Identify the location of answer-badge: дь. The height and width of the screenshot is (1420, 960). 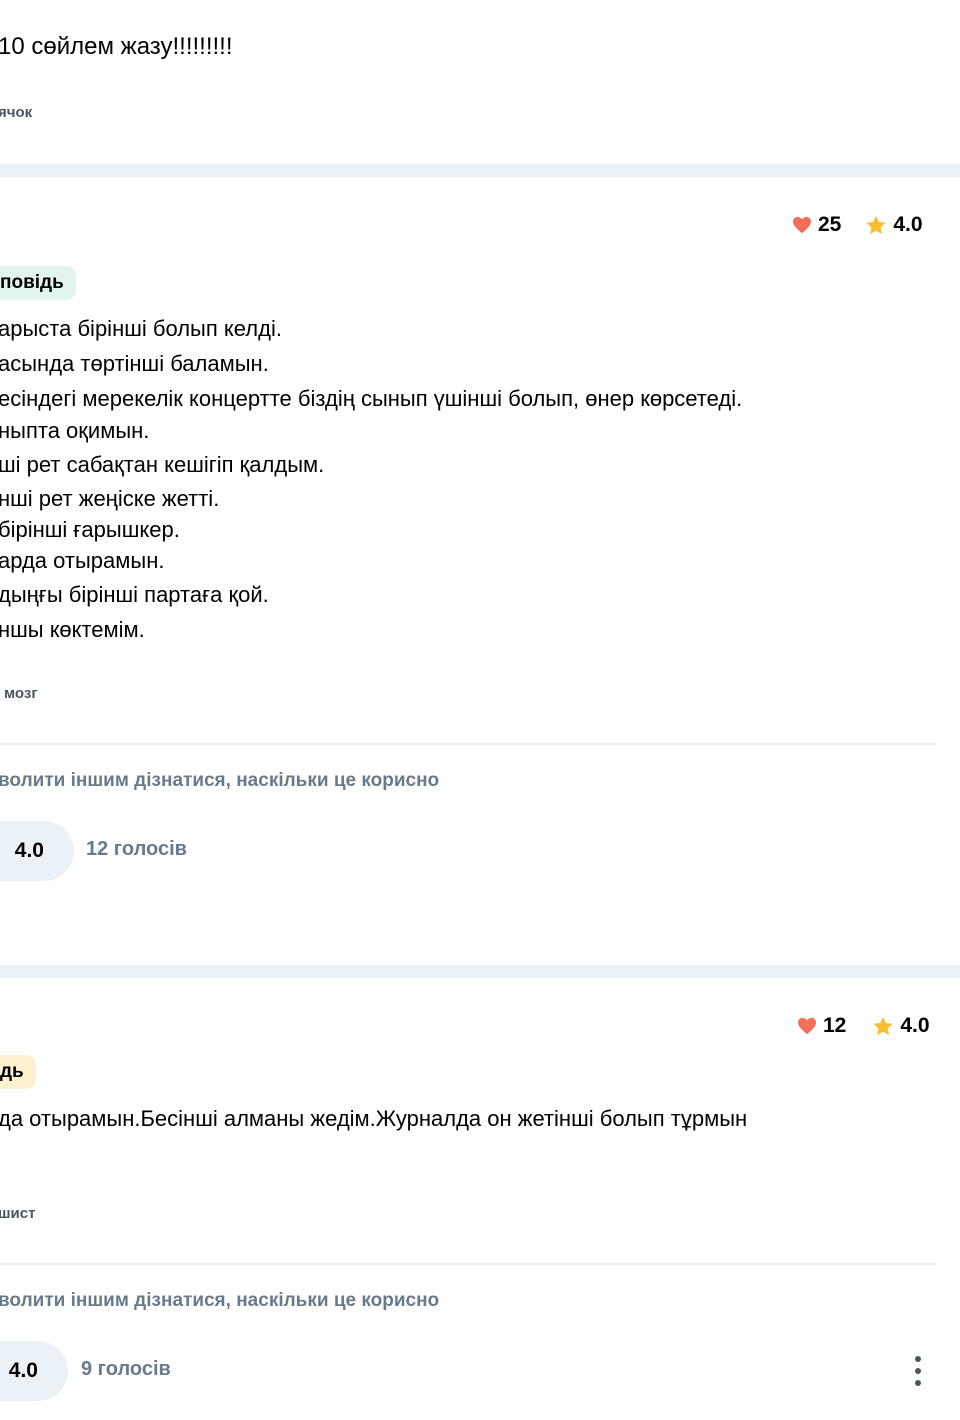
(18, 1072).